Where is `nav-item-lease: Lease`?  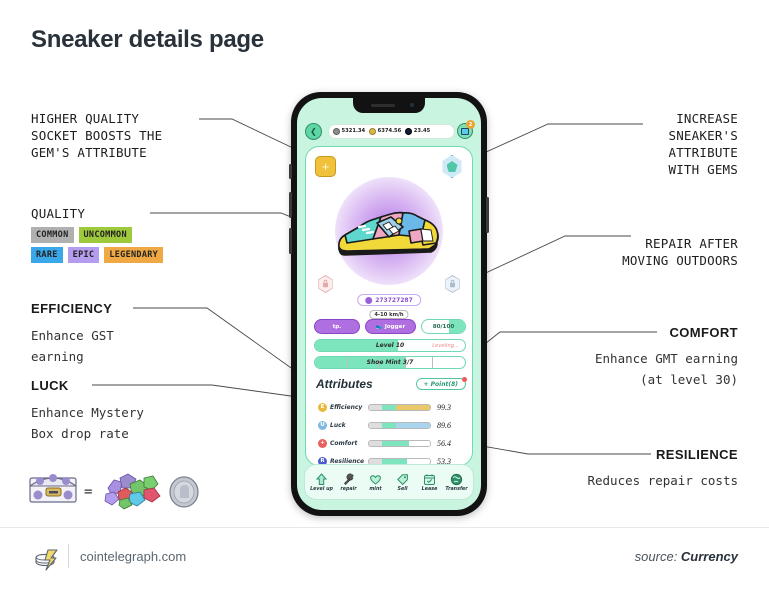
nav-item-lease: Lease is located at coordinates (429, 482).